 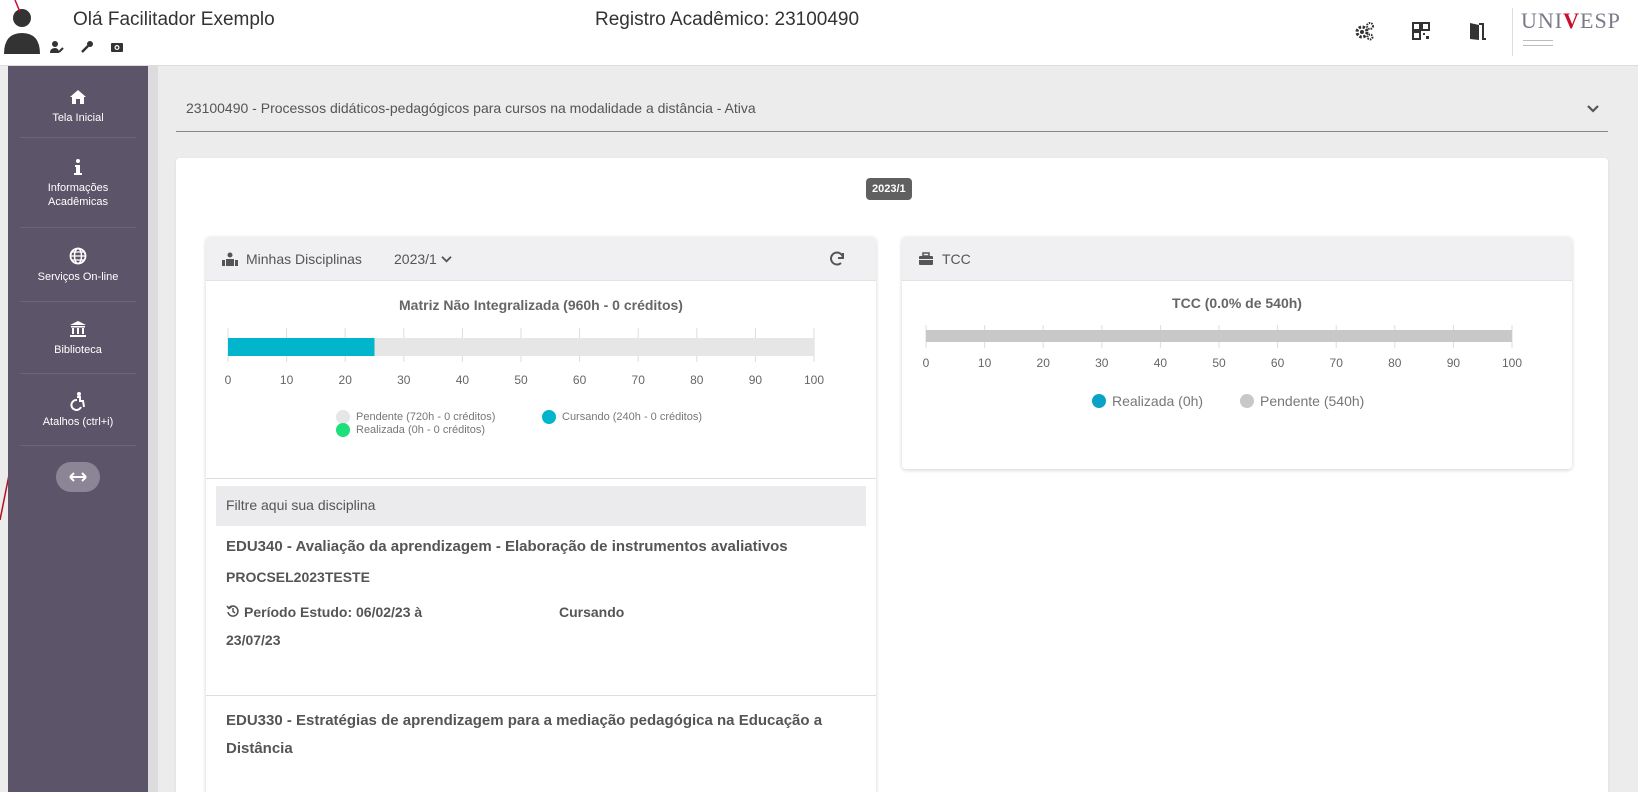 I want to click on camera-icon, so click(x=117, y=47).